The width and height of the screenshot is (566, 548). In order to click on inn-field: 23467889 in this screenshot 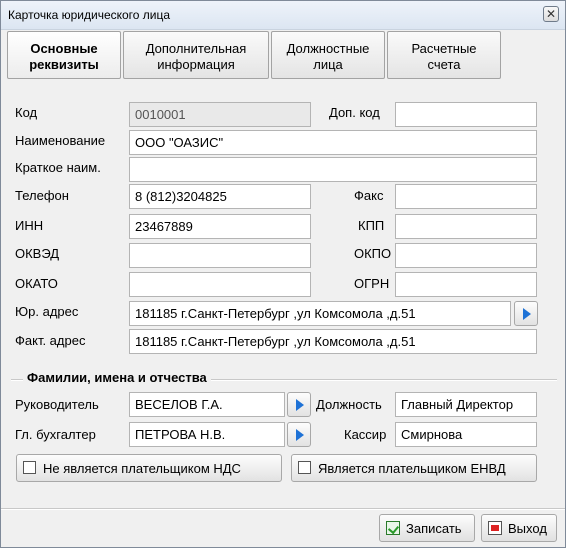, I will do `click(220, 226)`.